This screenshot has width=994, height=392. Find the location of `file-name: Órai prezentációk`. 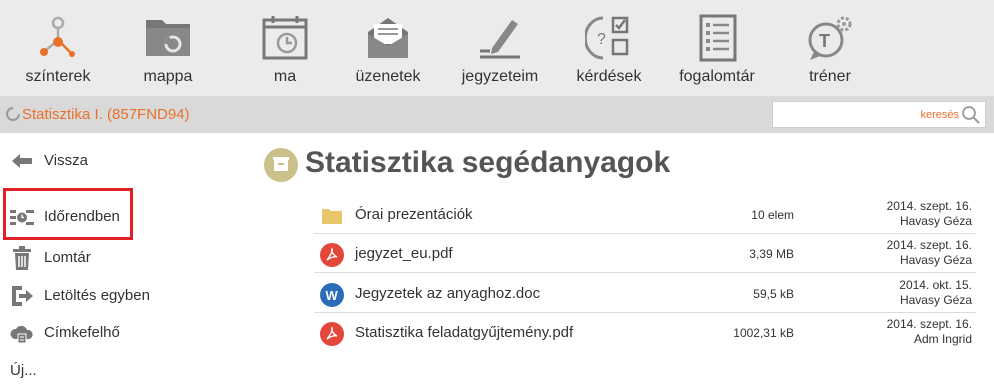

file-name: Órai prezentációk is located at coordinates (414, 214).